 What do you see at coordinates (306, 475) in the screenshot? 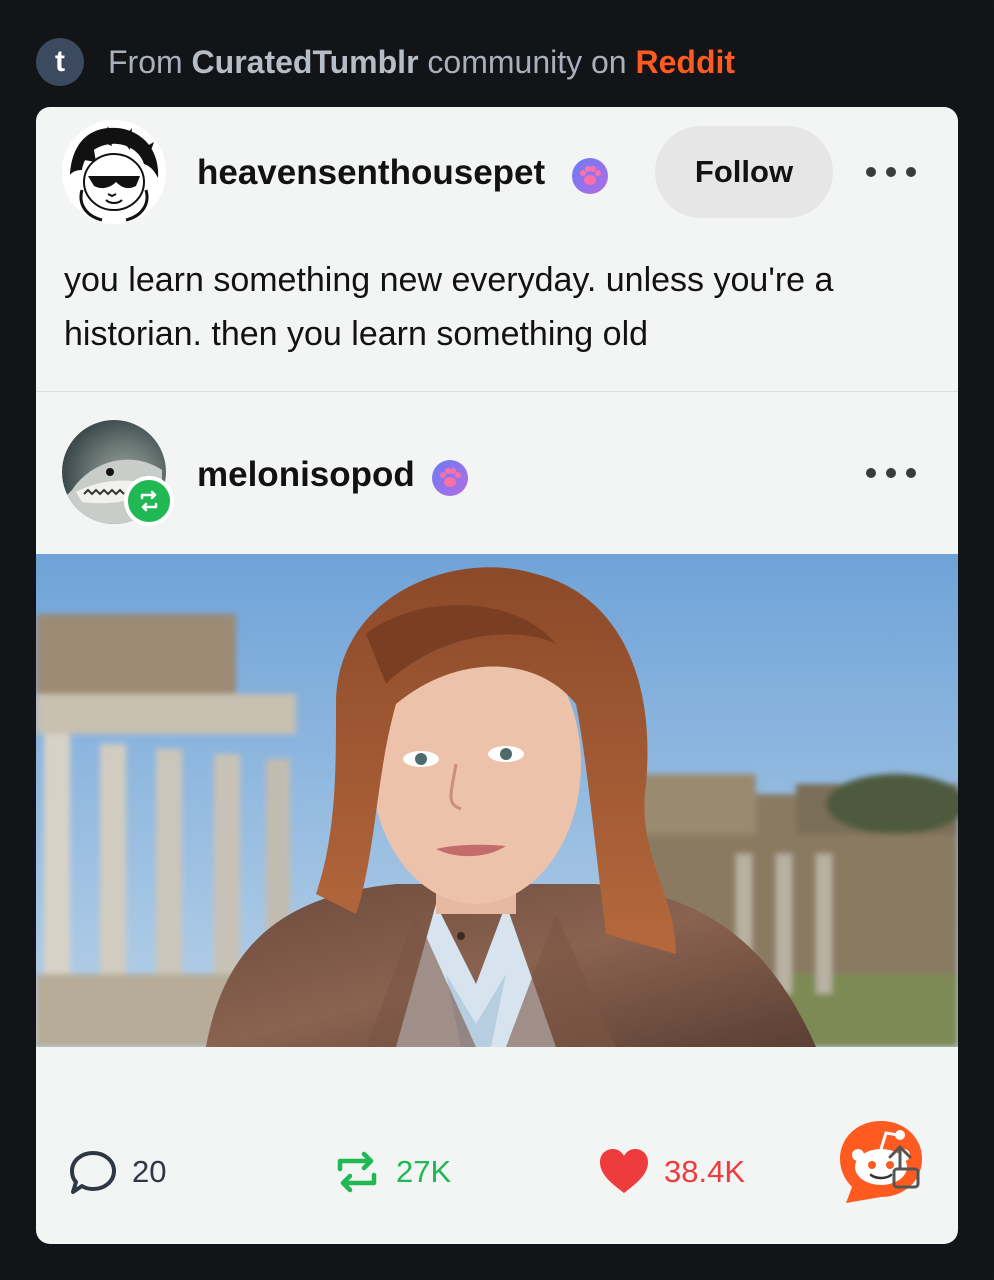
I see `reblogger-username: melonisopod` at bounding box center [306, 475].